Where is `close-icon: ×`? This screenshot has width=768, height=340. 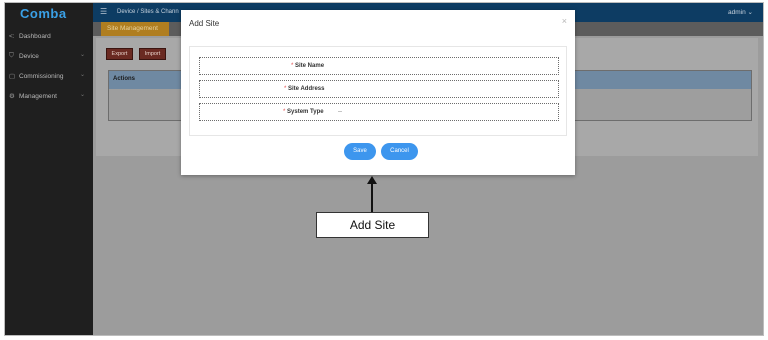
close-icon: × is located at coordinates (564, 21).